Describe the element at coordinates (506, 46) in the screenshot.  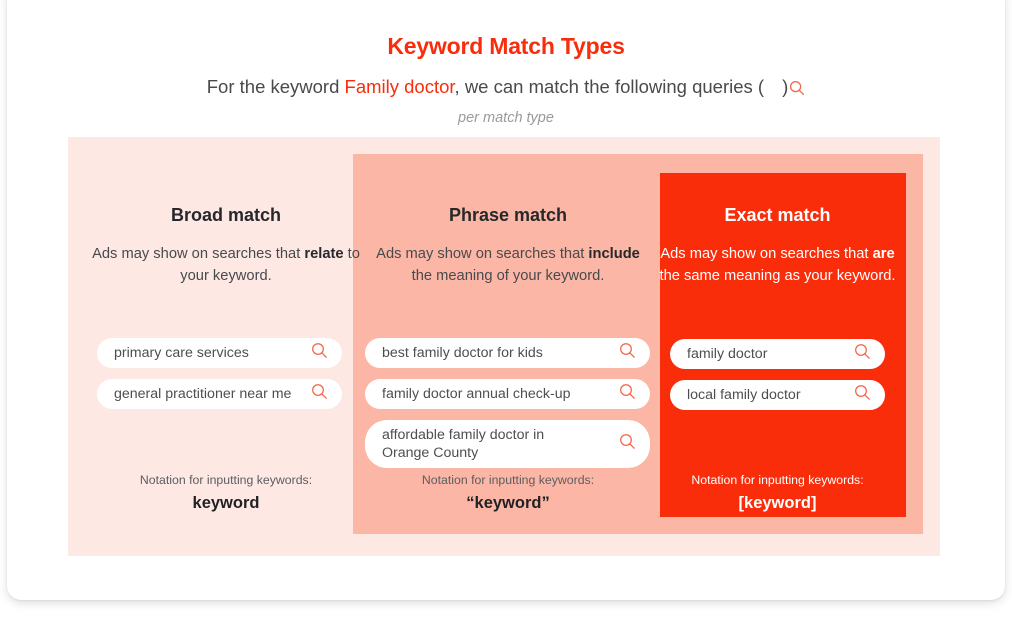
I see `page-title: Keyword Match Types` at that location.